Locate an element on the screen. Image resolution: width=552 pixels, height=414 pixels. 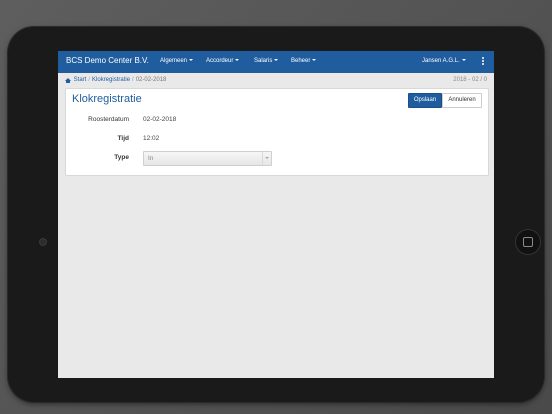
nav-item-label: Algemeen is located at coordinates (174, 61).